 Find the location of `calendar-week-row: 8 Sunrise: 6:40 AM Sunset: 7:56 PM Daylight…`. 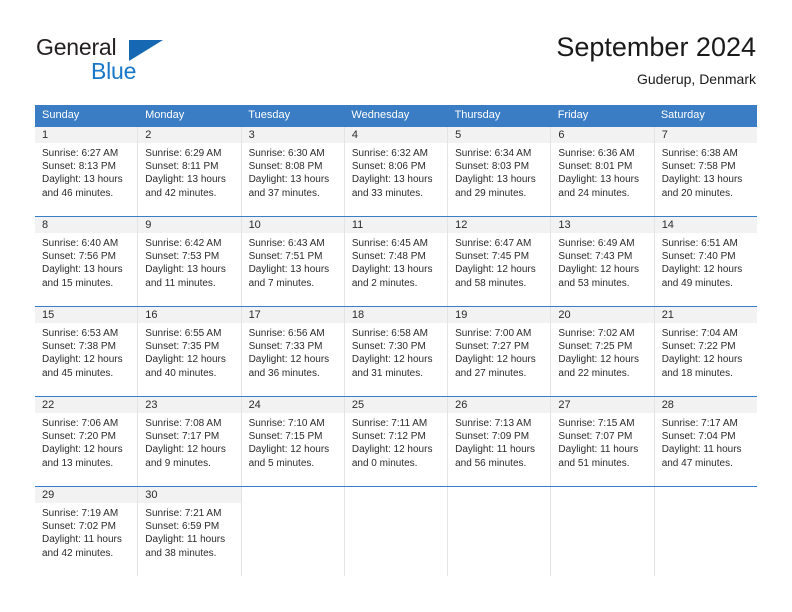

calendar-week-row: 8 Sunrise: 6:40 AM Sunset: 7:56 PM Daylight… is located at coordinates (396, 261).